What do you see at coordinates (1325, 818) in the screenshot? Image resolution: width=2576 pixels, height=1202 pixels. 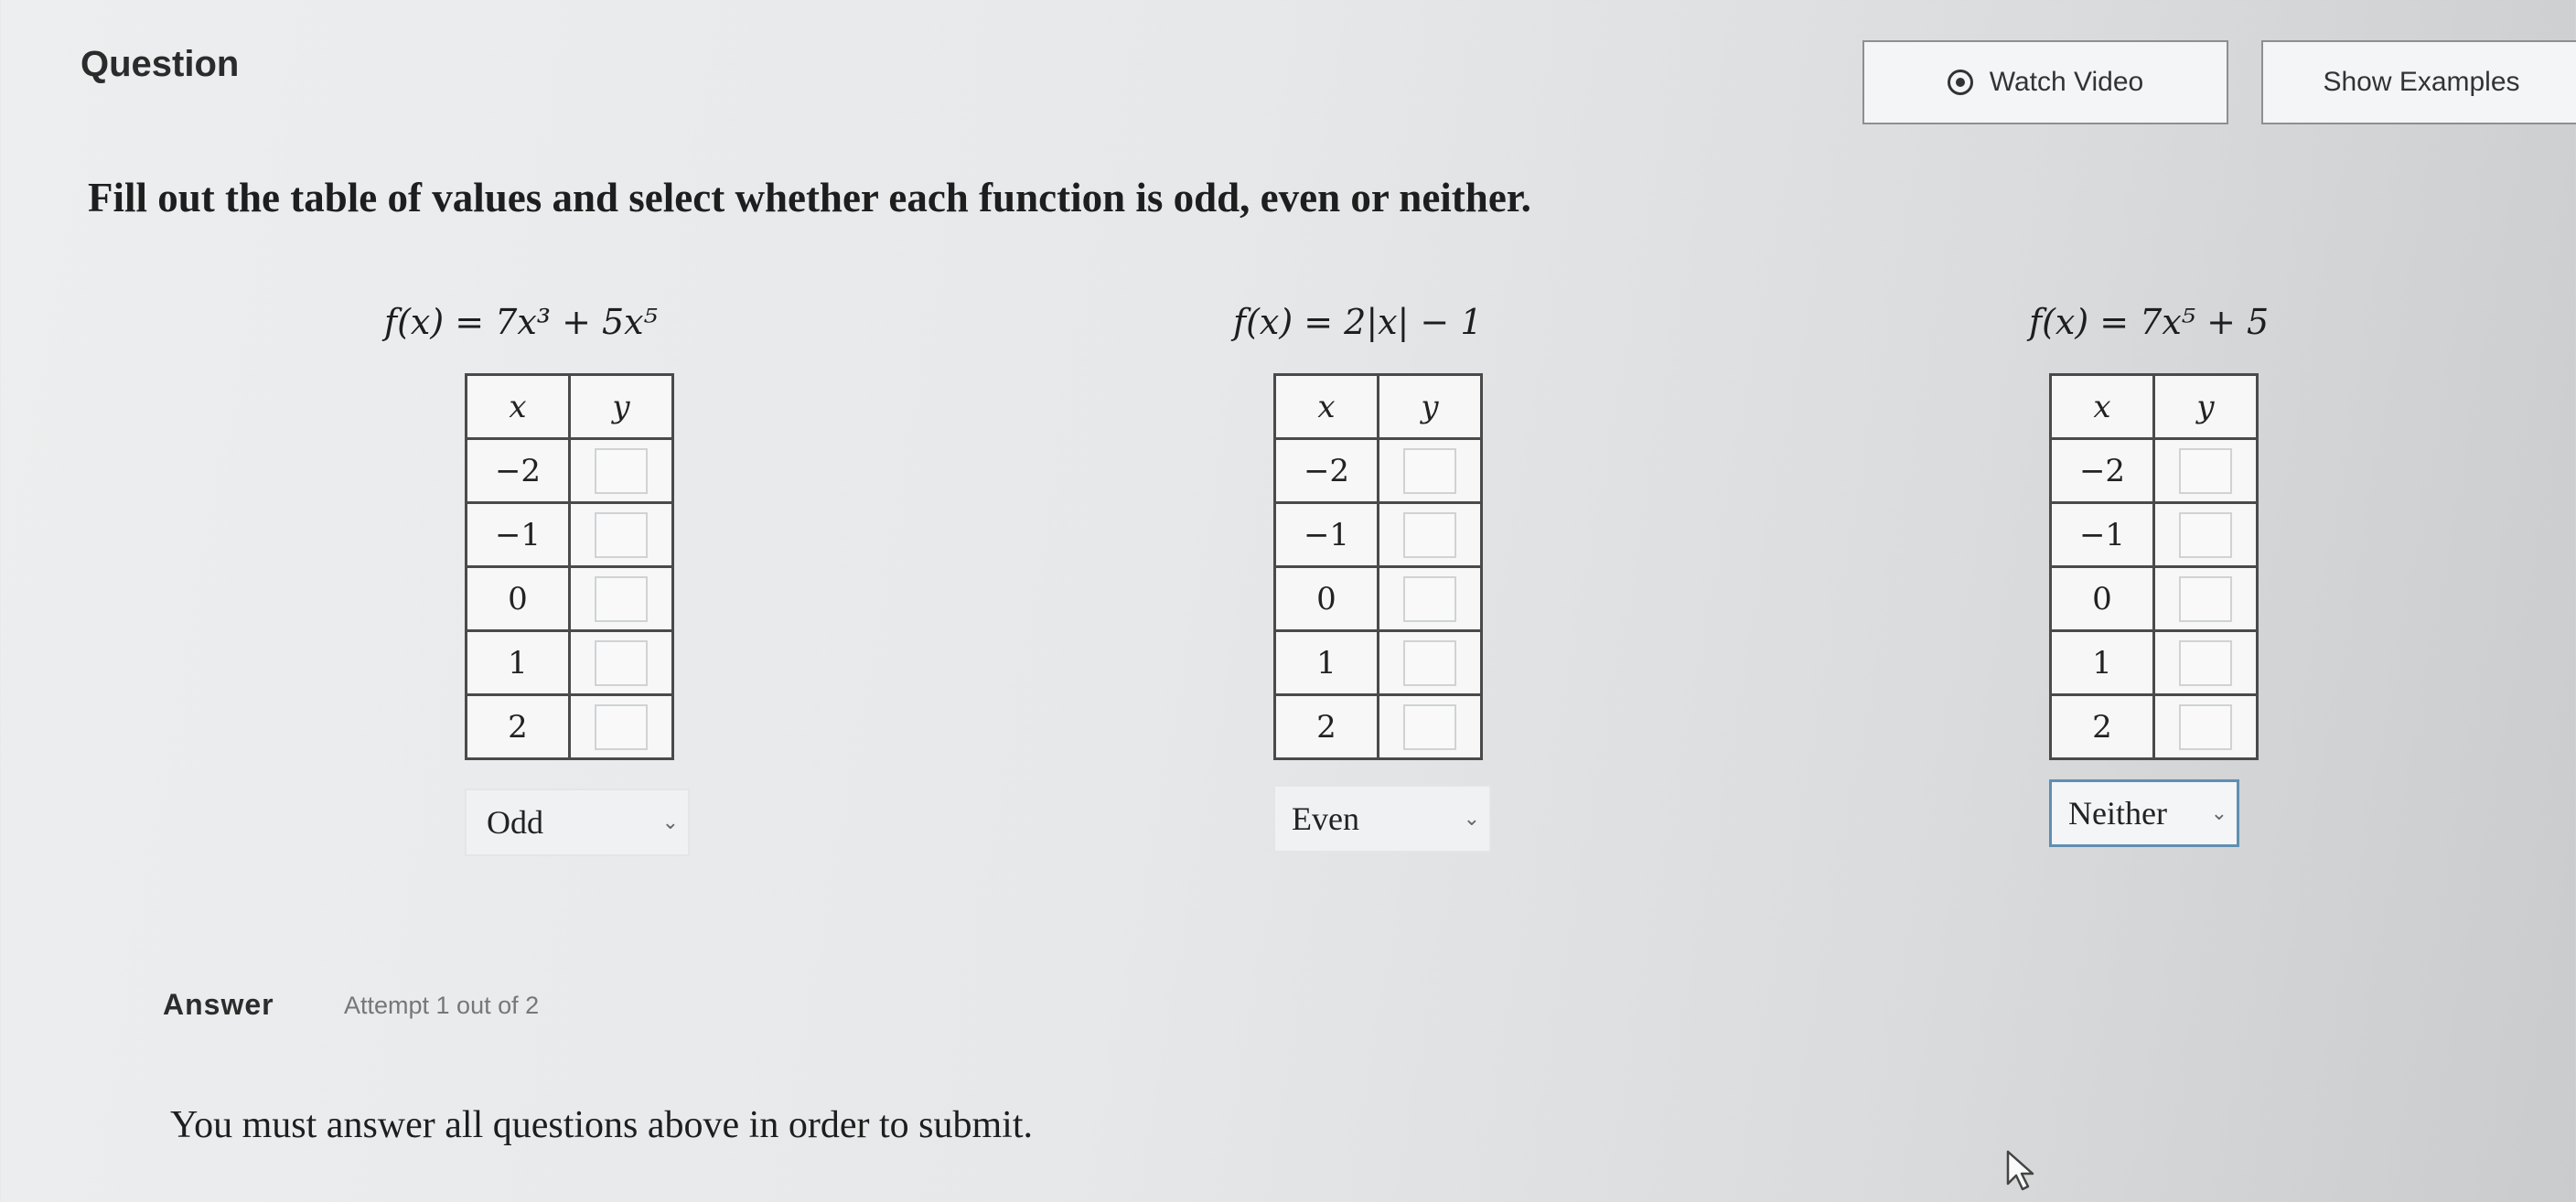 I see `dropdown-selected-value: Even` at bounding box center [1325, 818].